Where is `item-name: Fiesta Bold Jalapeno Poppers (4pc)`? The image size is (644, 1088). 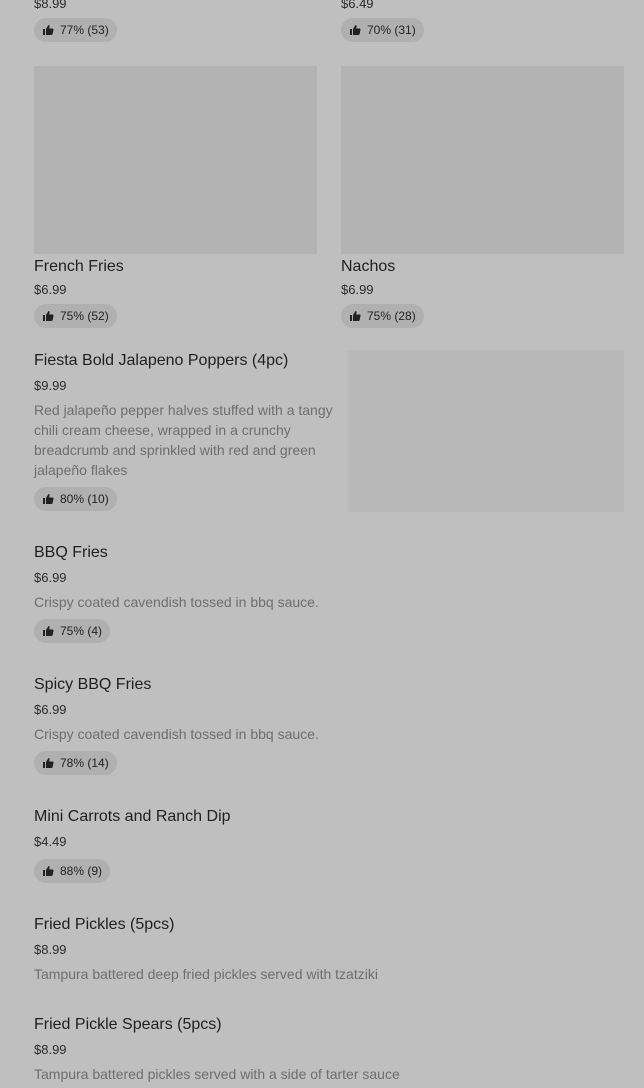 item-name: Fiesta Bold Jalapeno Poppers (4pc) is located at coordinates (161, 360).